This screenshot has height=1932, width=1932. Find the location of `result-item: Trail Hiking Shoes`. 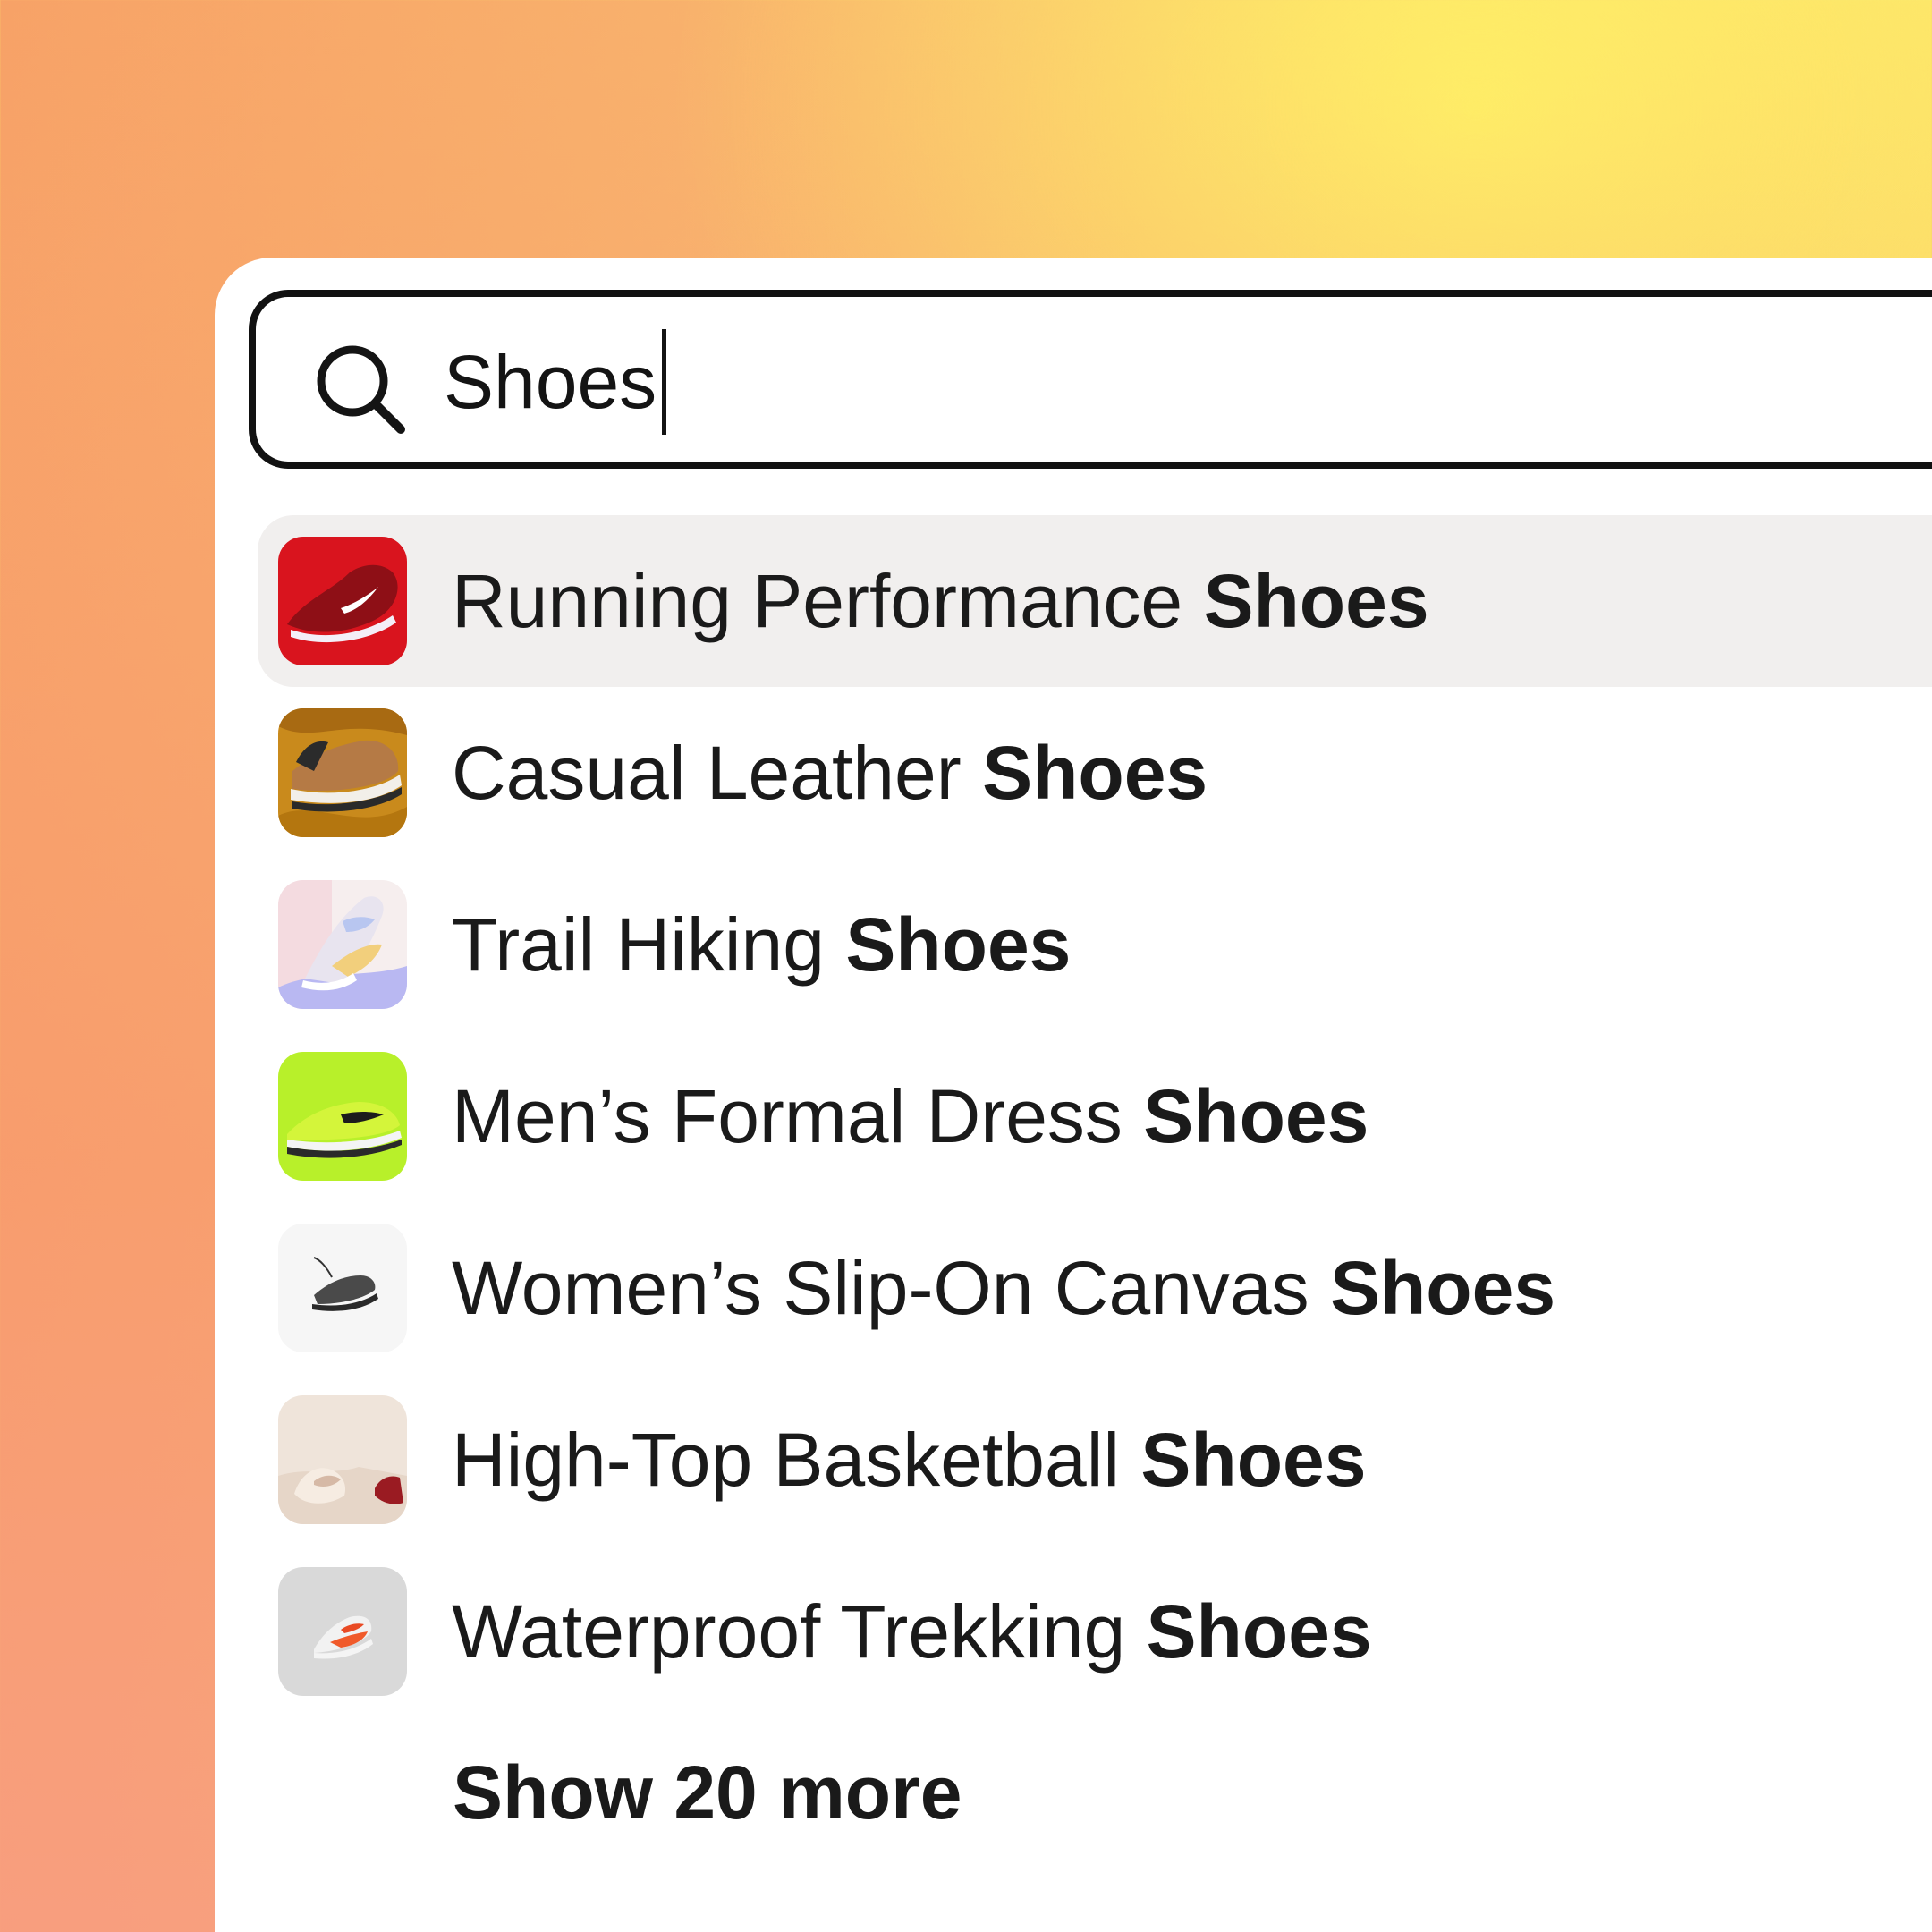

result-item: Trail Hiking Shoes is located at coordinates (1095, 944).